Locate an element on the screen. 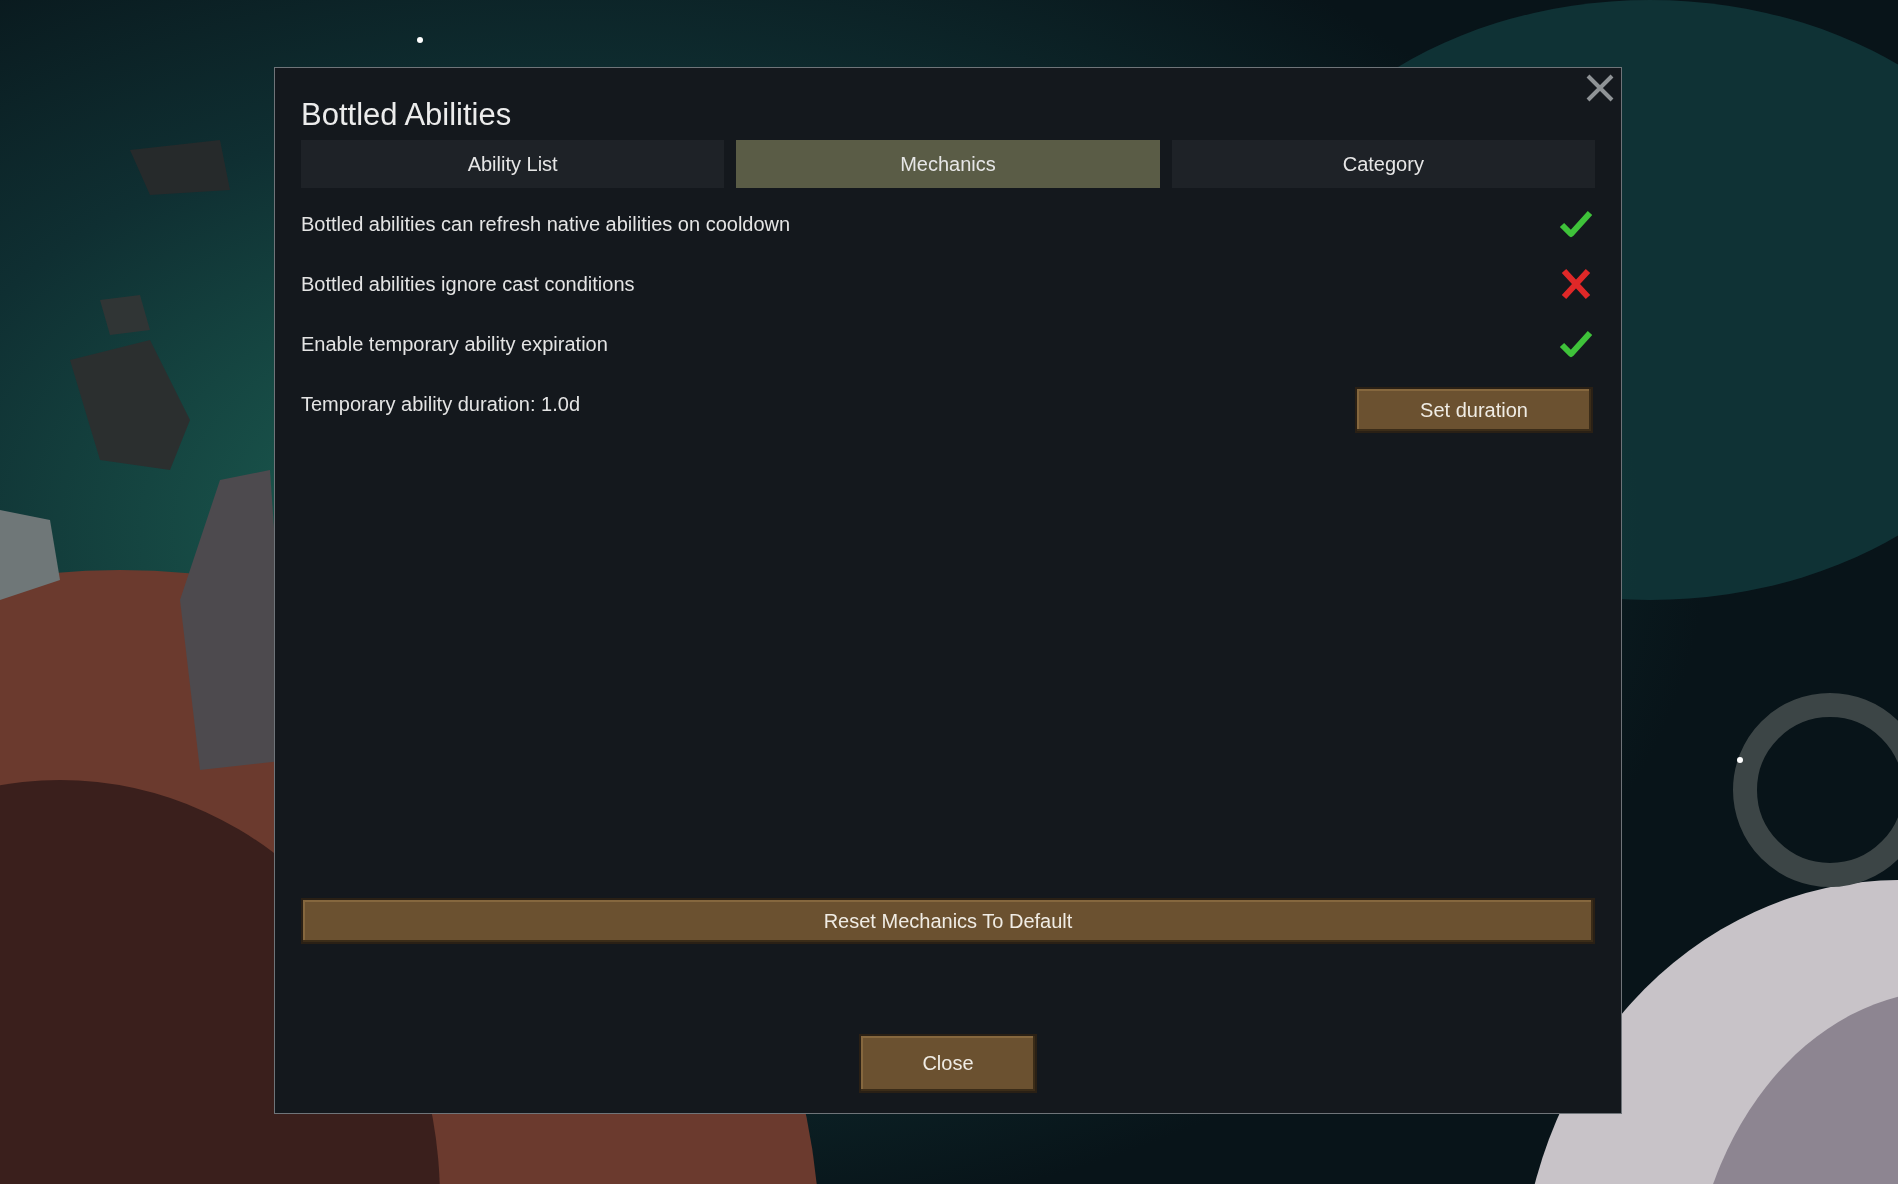  set-duration-button: Set duration is located at coordinates (1474, 410).